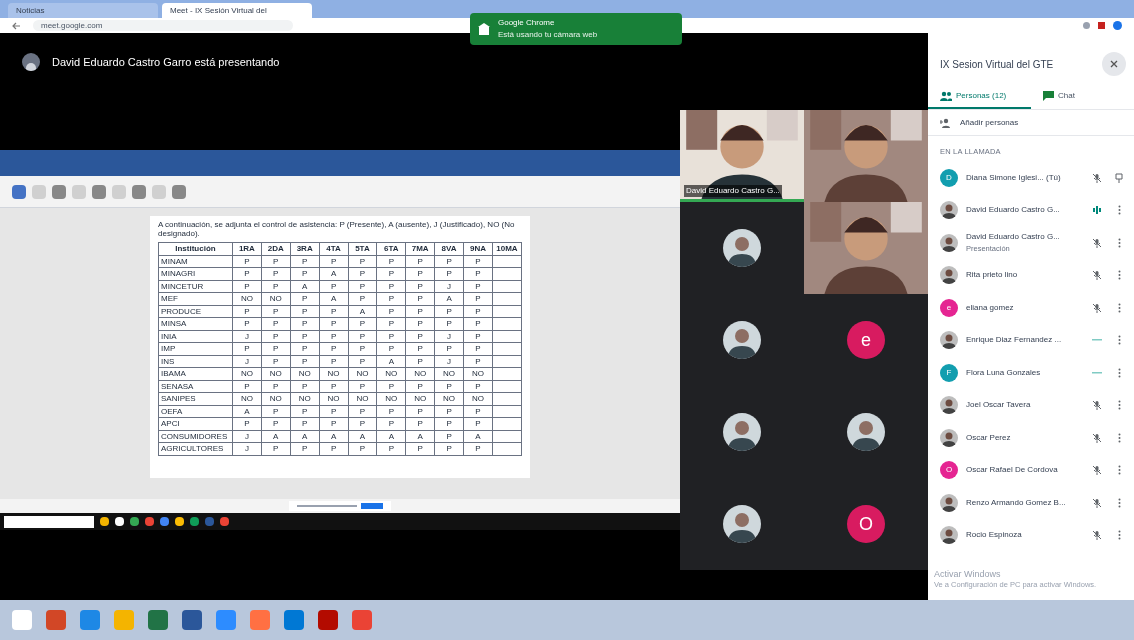 This screenshot has width=1134, height=640. What do you see at coordinates (1117, 25) in the screenshot?
I see `profile-icon` at bounding box center [1117, 25].